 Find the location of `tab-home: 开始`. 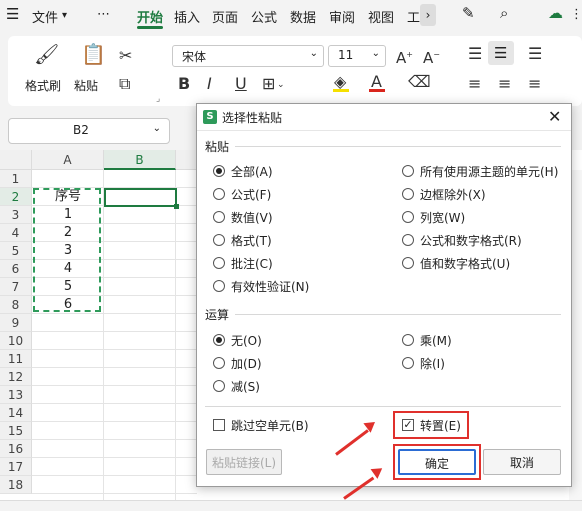

tab-home: 开始 is located at coordinates (150, 16).